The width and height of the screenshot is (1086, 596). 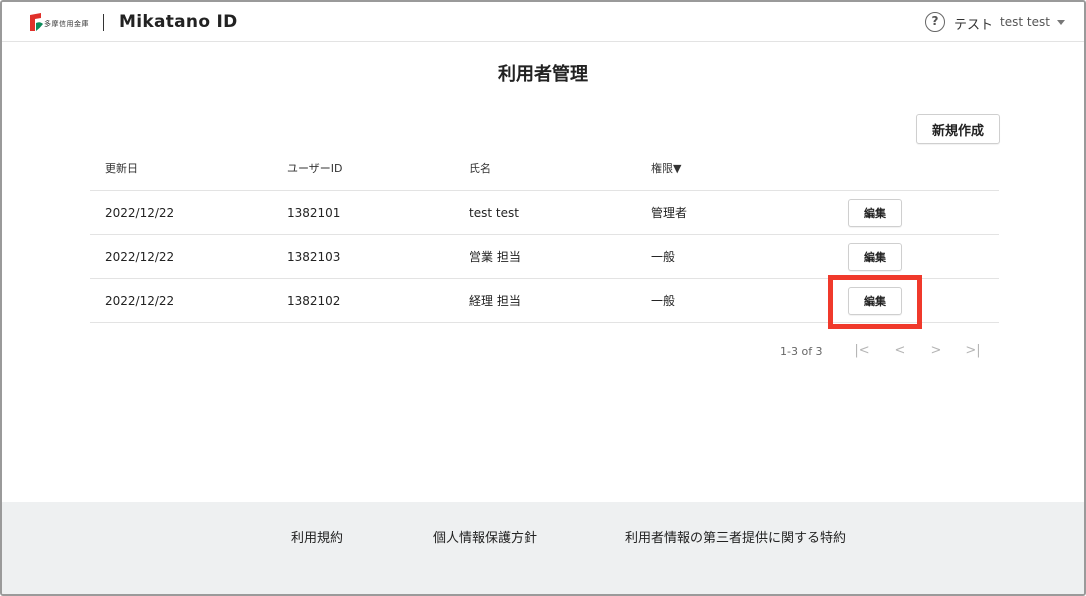 What do you see at coordinates (543, 22) in the screenshot?
I see `top-header: 多摩信用金庫 Mikatano ID ? テスト test test` at bounding box center [543, 22].